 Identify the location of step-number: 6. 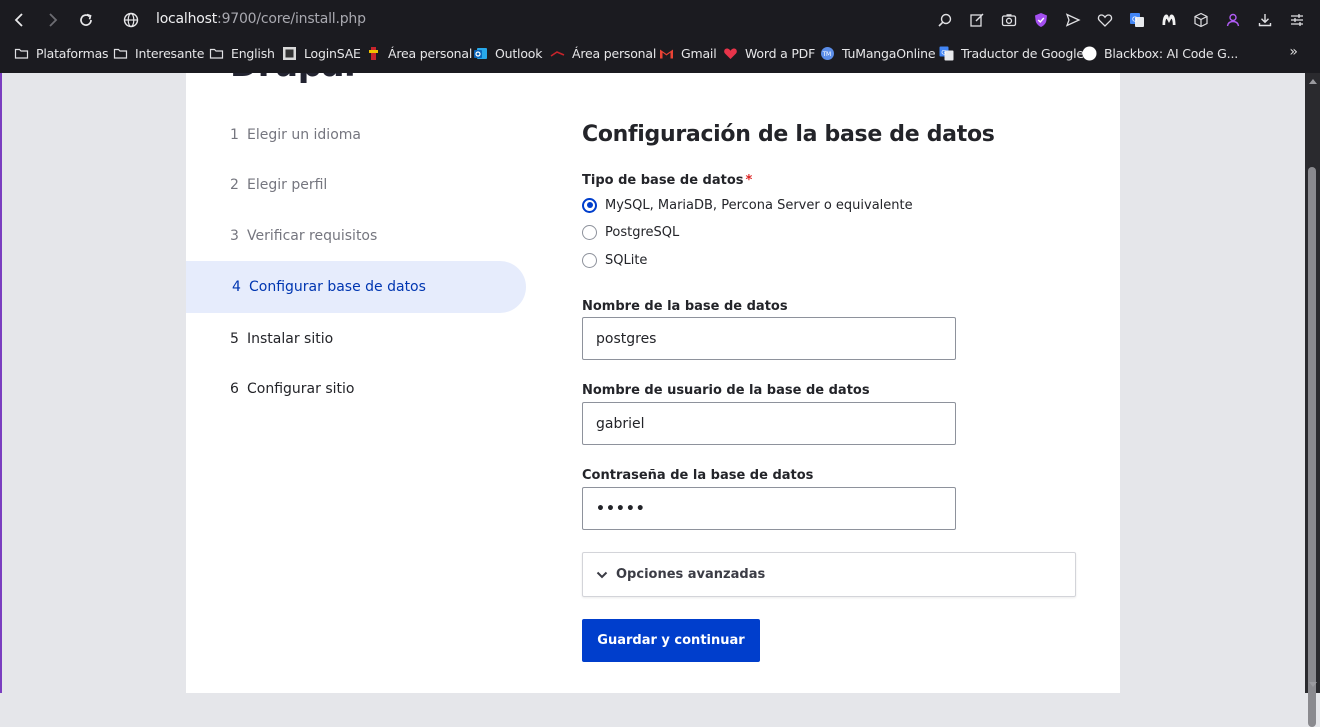
(234, 389).